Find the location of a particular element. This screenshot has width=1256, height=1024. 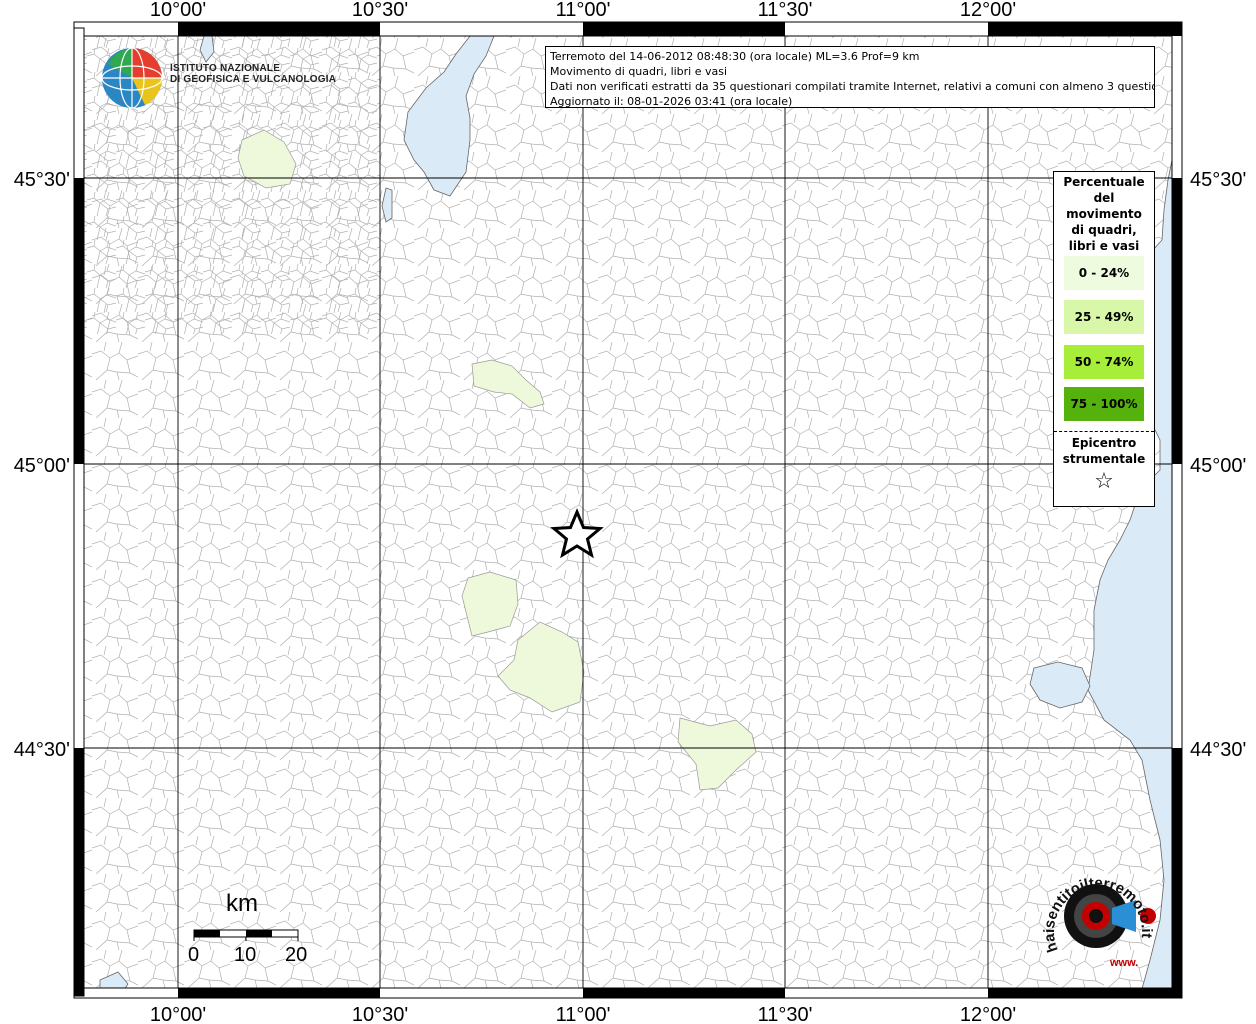

longitude-labels-top: 10°00' 10°30' 11°00' 11°30' 12°00' is located at coordinates (583, 10).